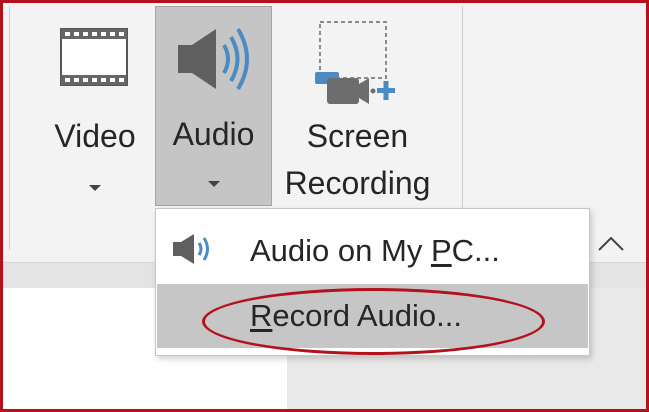 The image size is (649, 412). Describe the element at coordinates (373, 321) in the screenshot. I see `highlight-annotation-ellipse` at that location.